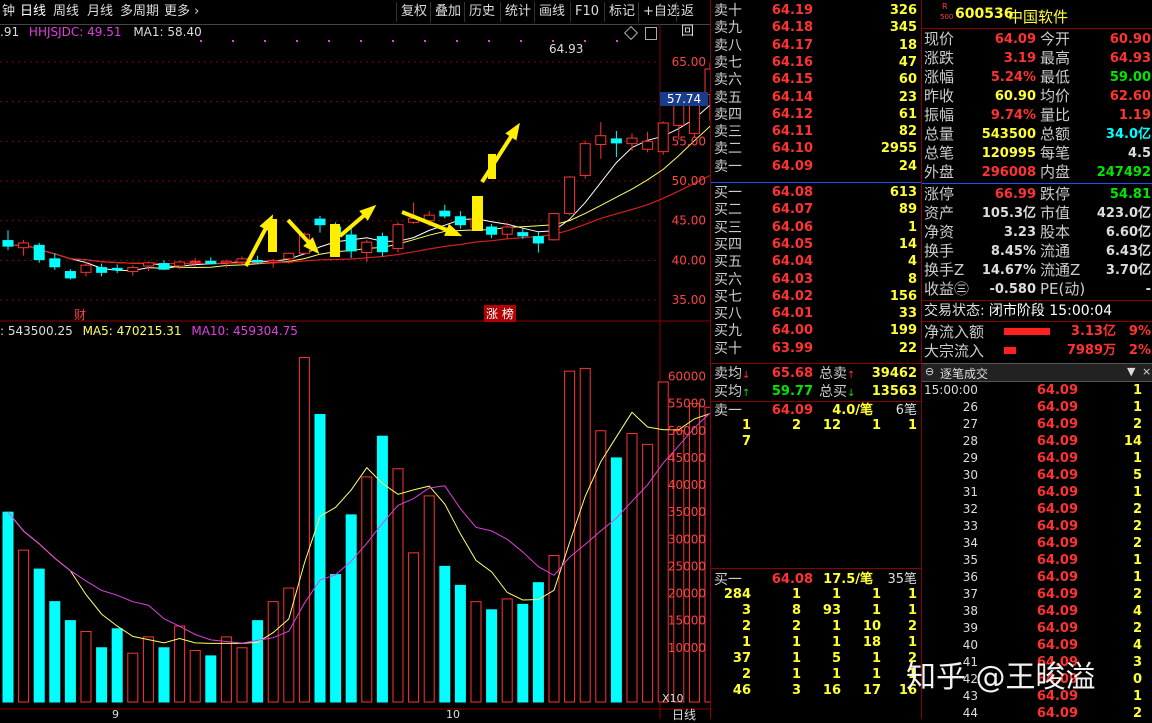 This screenshot has height=723, width=1152. Describe the element at coordinates (728, 314) in the screenshot. I see `bid-level-label: 买八` at that location.